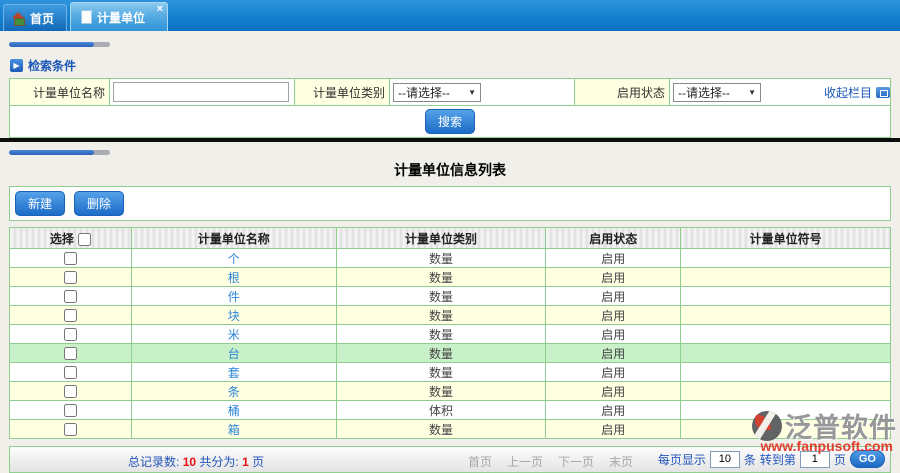  I want to click on unit-name-link: 根, so click(234, 278).